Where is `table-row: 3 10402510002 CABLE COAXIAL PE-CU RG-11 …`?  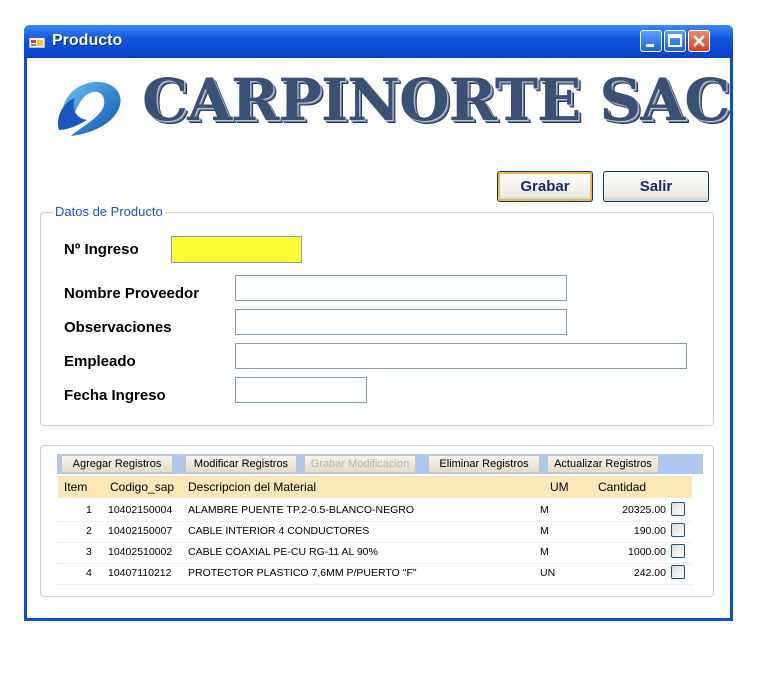 table-row: 3 10402510002 CABLE COAXIAL PE-CU RG-11 … is located at coordinates (375, 553).